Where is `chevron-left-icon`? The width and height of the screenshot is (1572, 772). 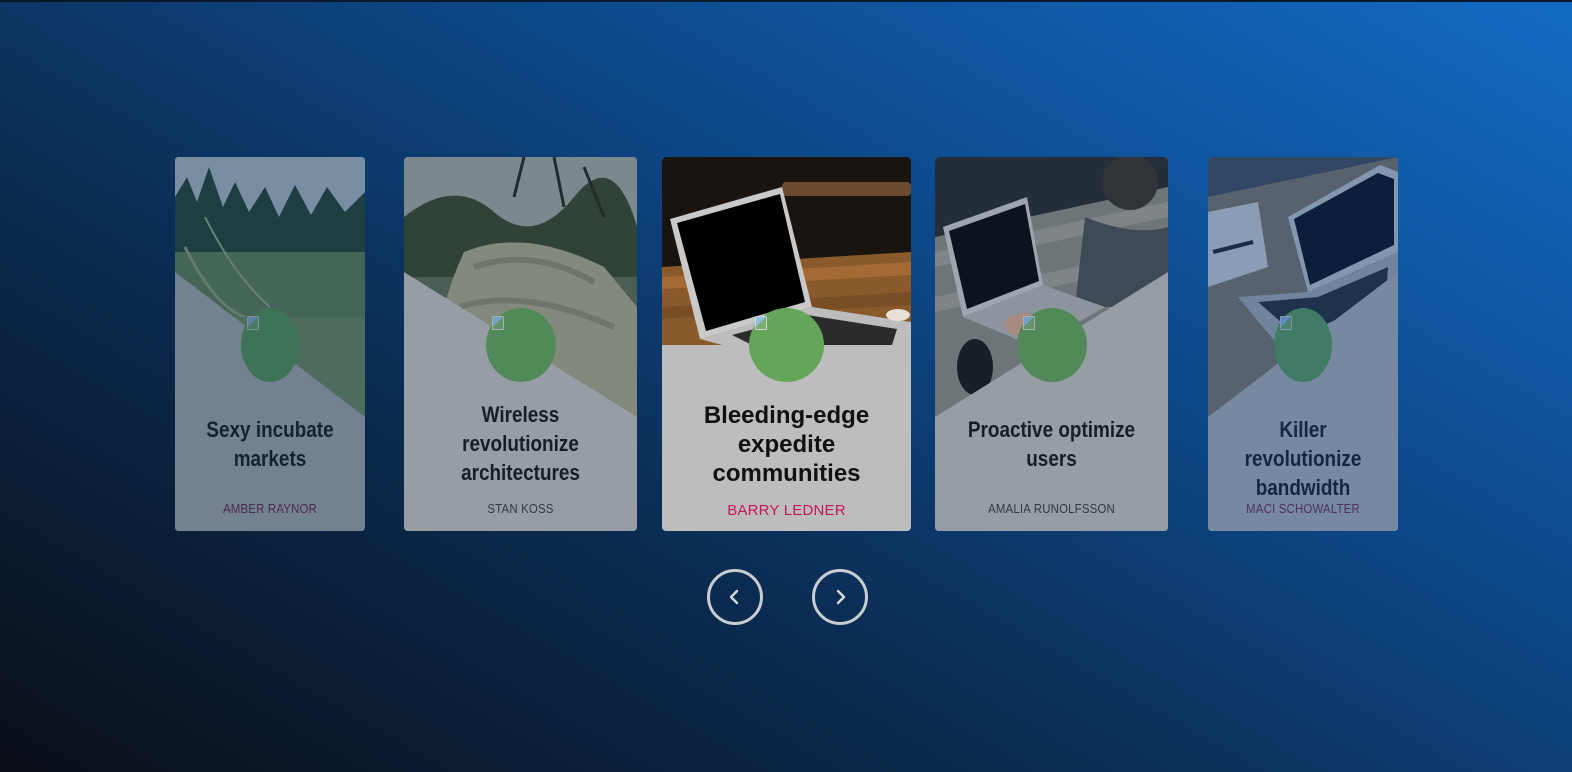 chevron-left-icon is located at coordinates (734, 597).